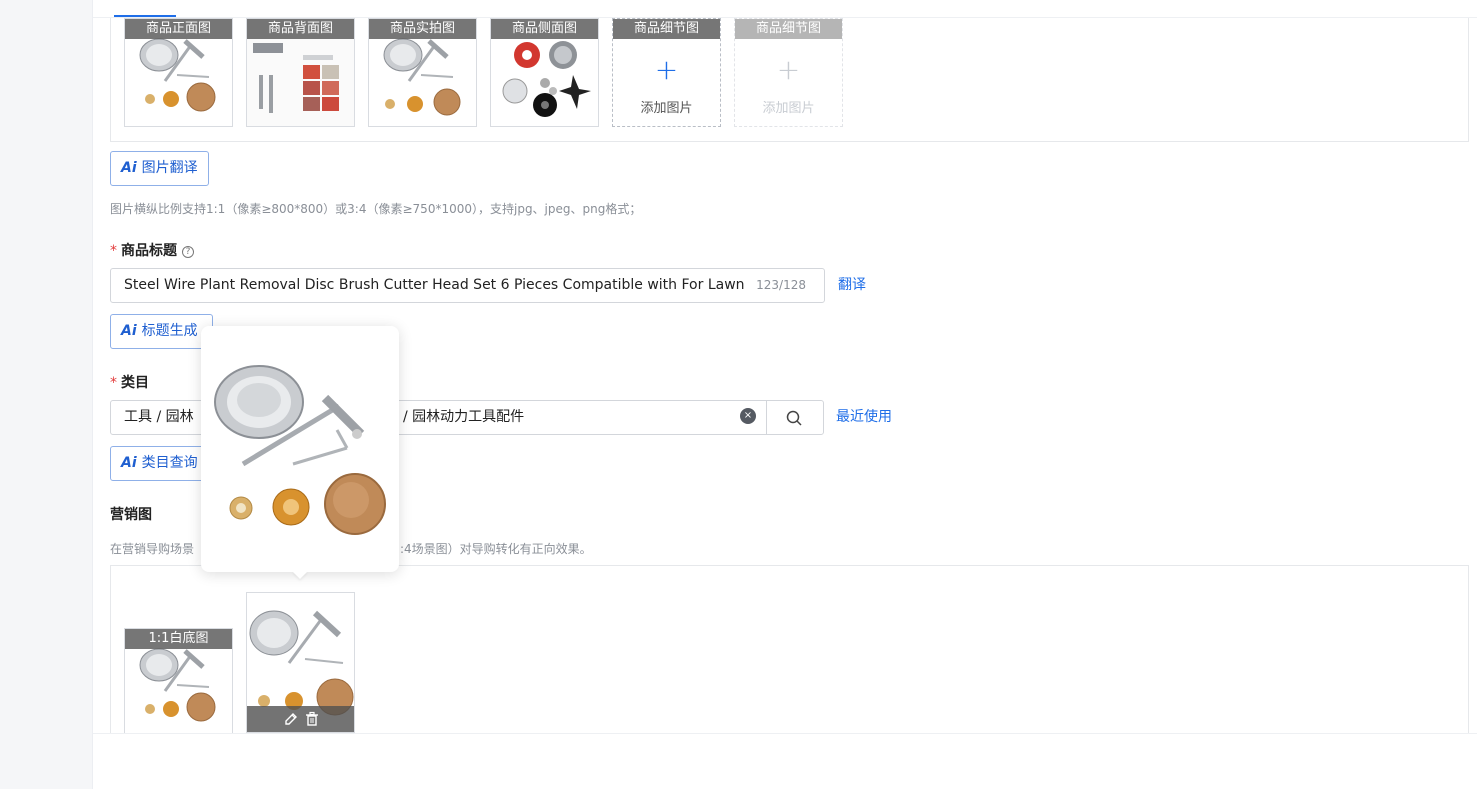 The height and width of the screenshot is (789, 1477). What do you see at coordinates (129, 383) in the screenshot?
I see `category-field-label: * 类目` at bounding box center [129, 383].